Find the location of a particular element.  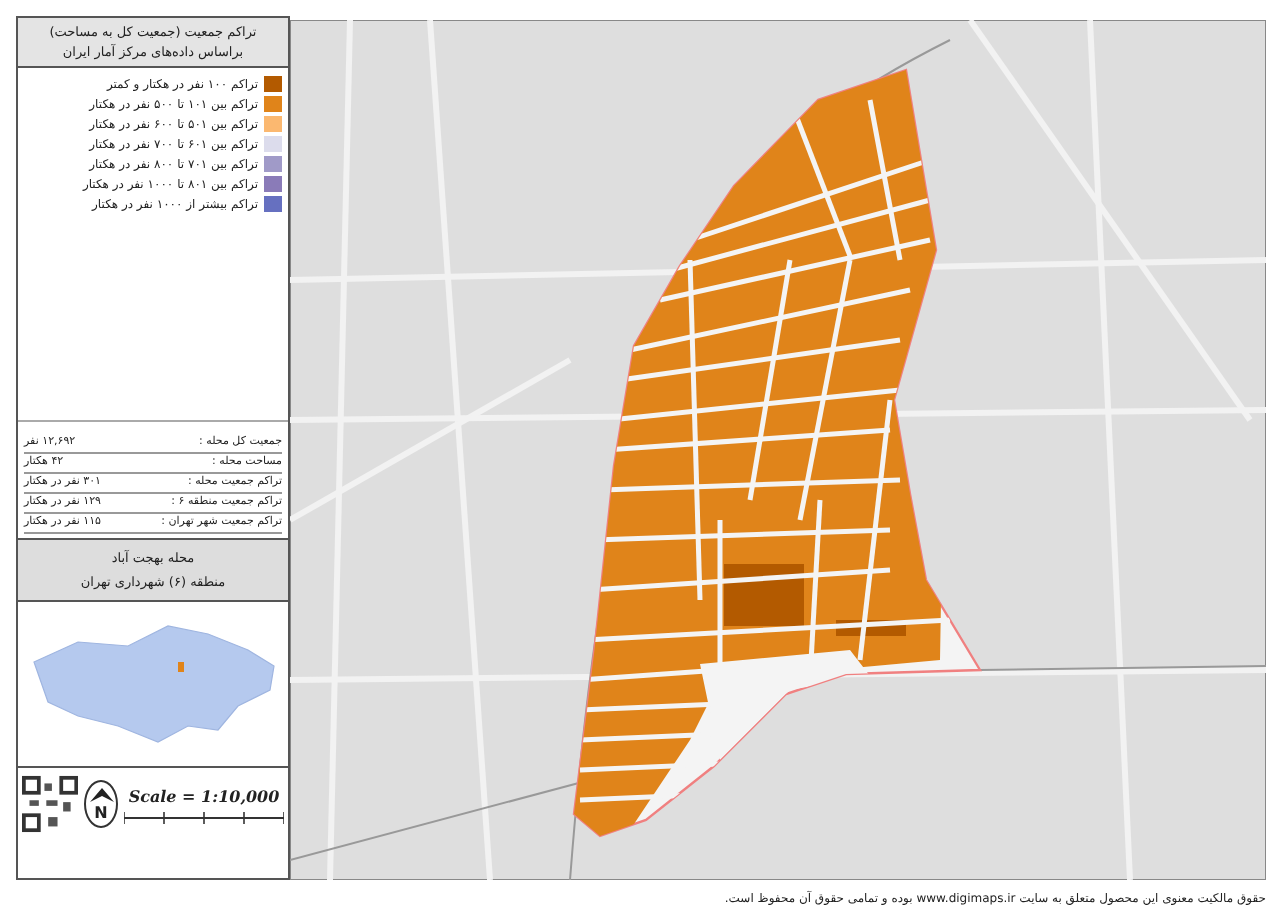

north-label: N is located at coordinates (101, 812).